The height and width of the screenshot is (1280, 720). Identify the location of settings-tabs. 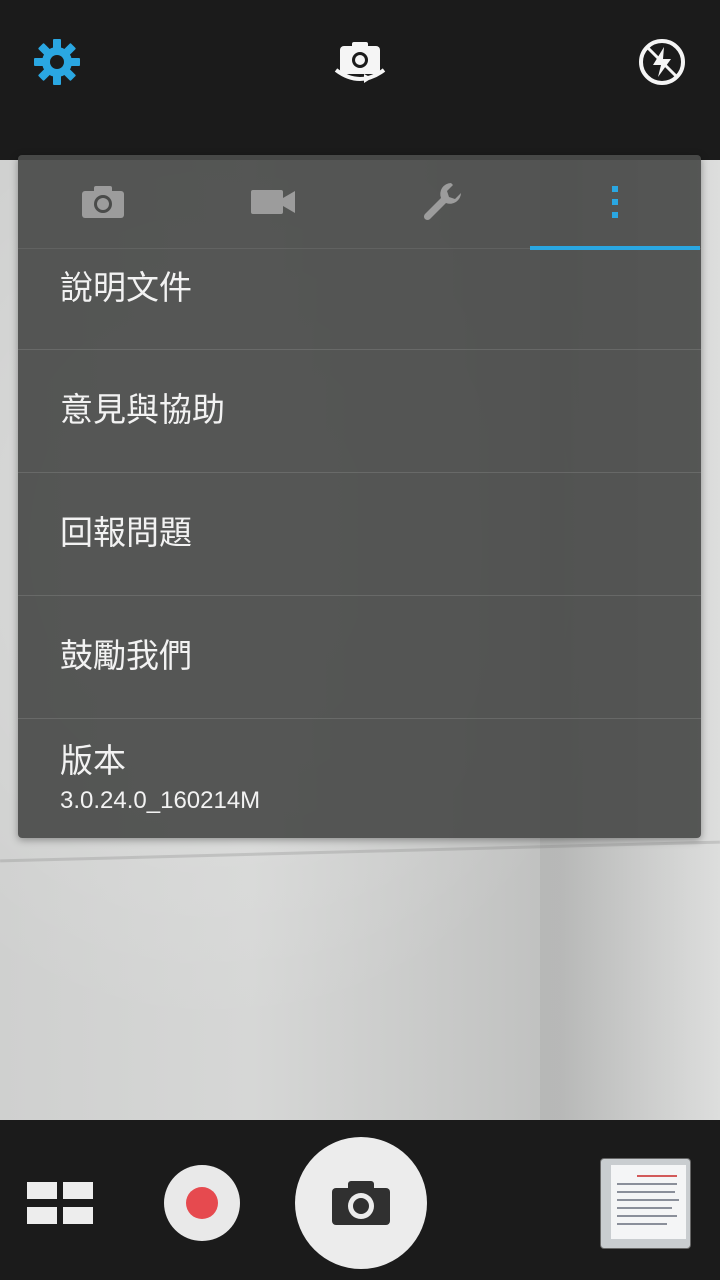
(359, 202).